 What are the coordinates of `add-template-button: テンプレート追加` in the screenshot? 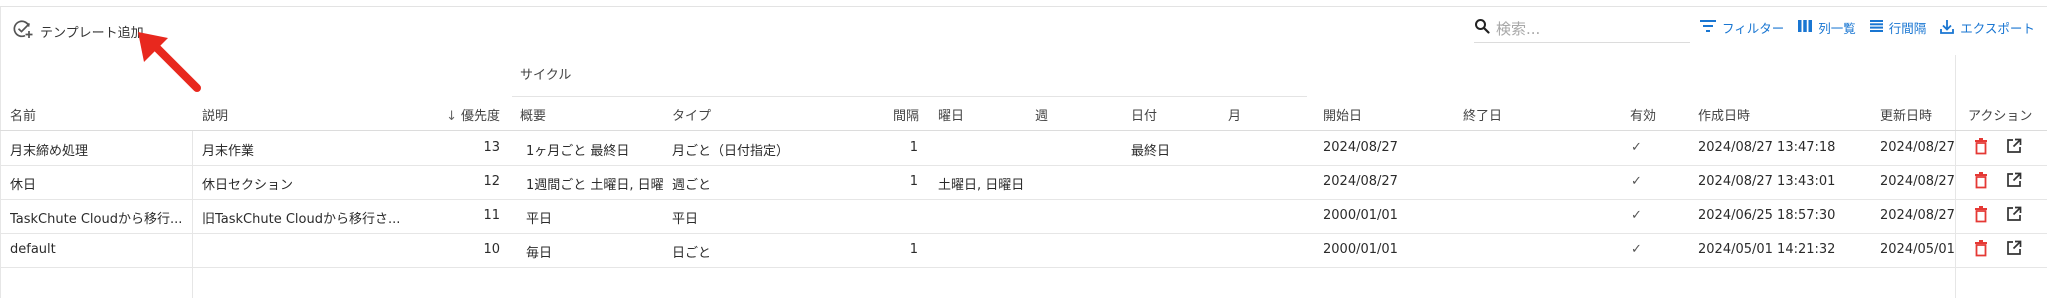 It's located at (78, 31).